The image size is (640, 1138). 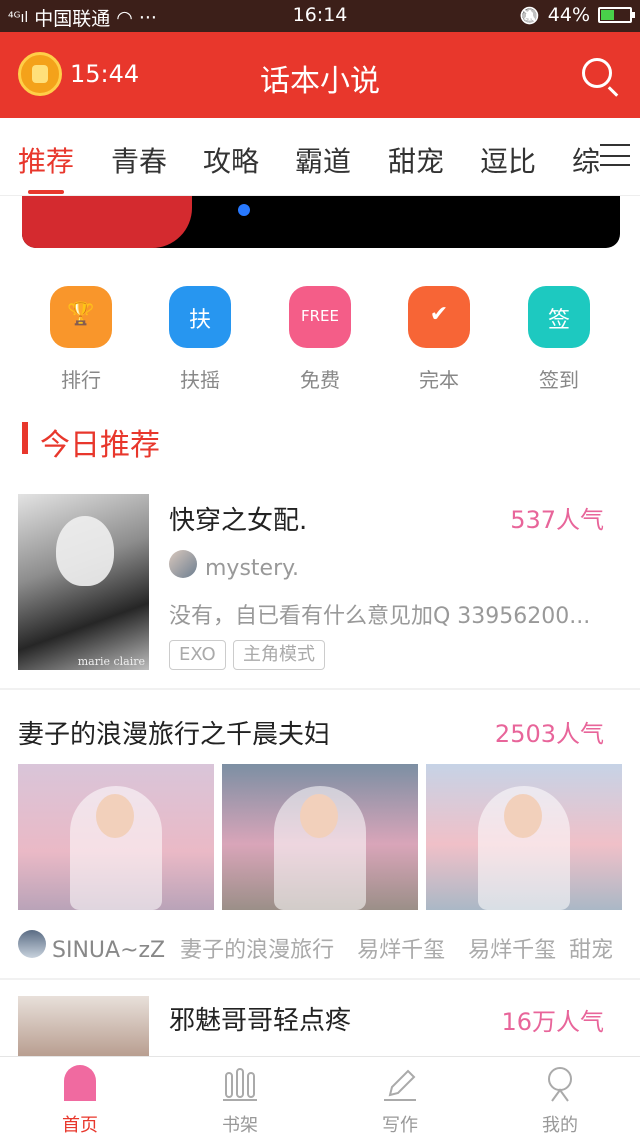 What do you see at coordinates (257, 950) in the screenshot?
I see `tag-link: 妻子的浪漫旅行` at bounding box center [257, 950].